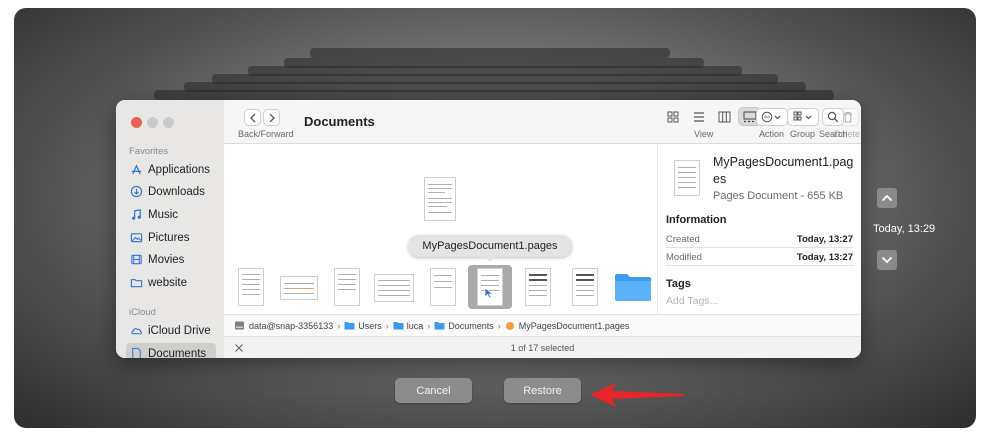 This screenshot has height=447, width=991. I want to click on back-button, so click(252, 117).